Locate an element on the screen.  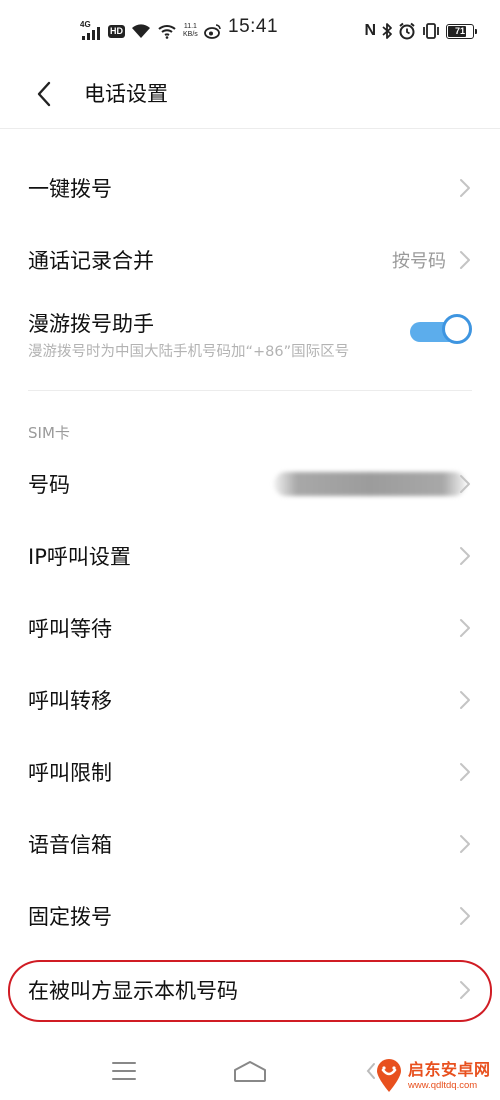
chevron-left-icon is located at coordinates (44, 94).